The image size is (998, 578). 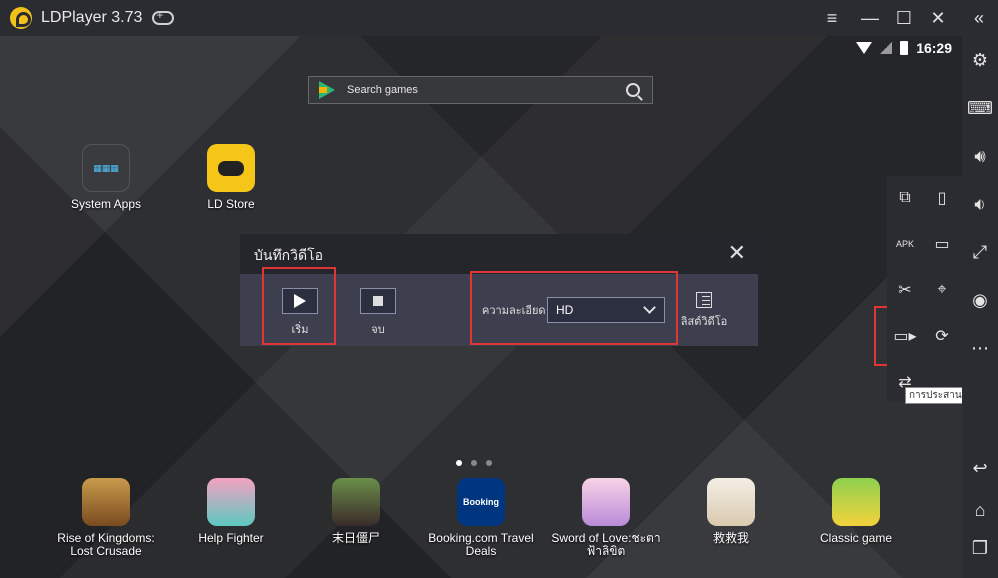 I want to click on app-label: 末日僵尸, so click(x=355, y=538).